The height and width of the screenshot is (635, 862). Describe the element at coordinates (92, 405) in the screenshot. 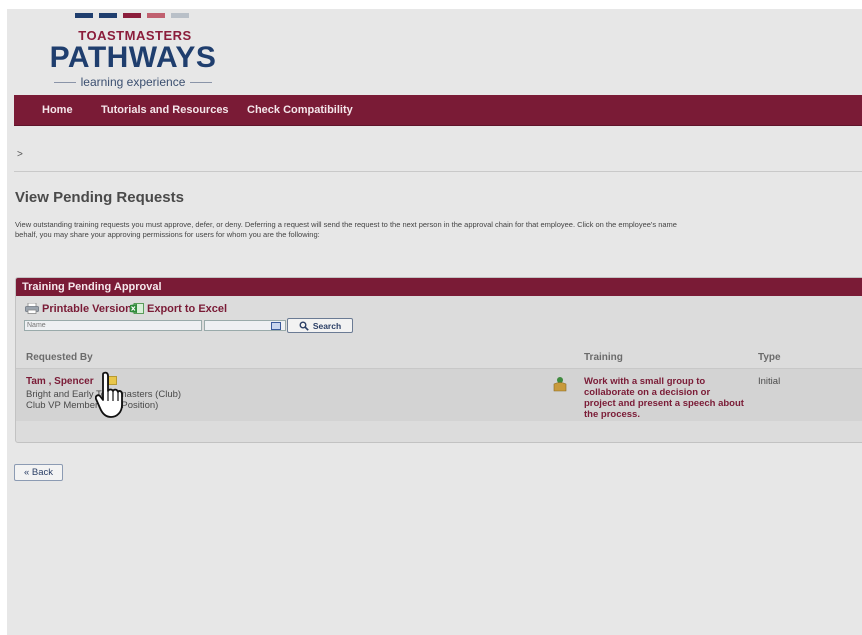

I see `requester-position: Club VP Membership (Position)` at that location.